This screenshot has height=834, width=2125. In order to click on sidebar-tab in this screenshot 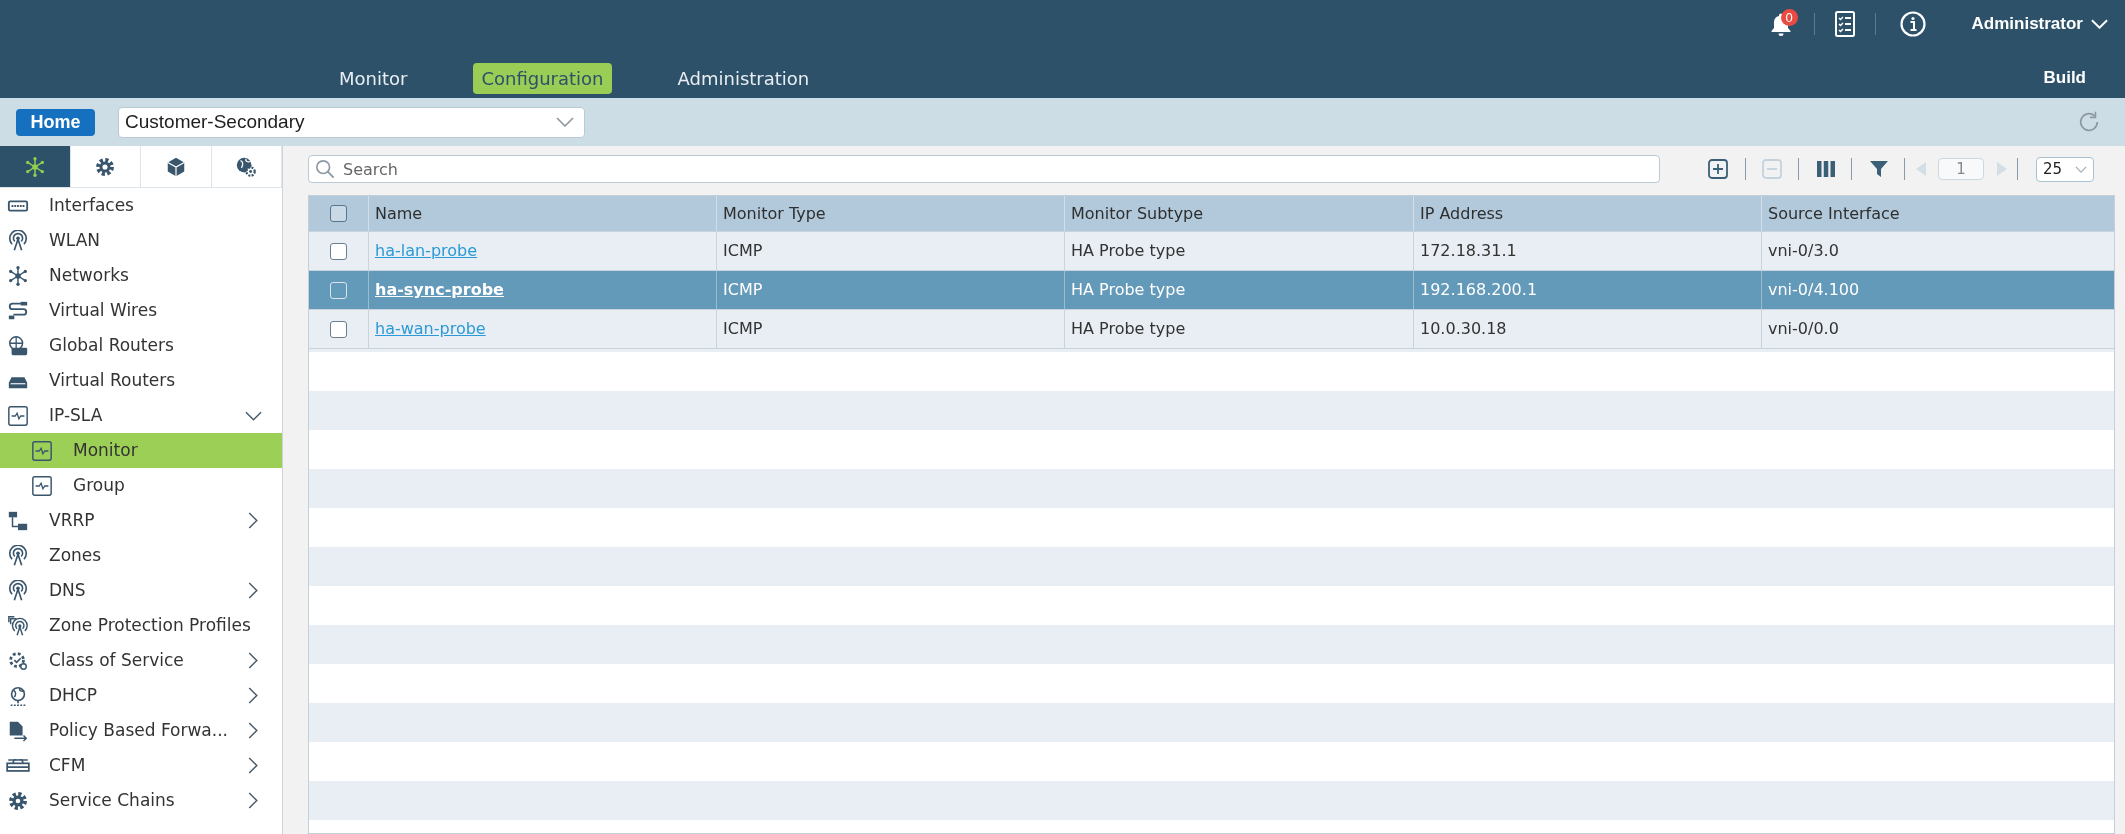, I will do `click(35, 166)`.